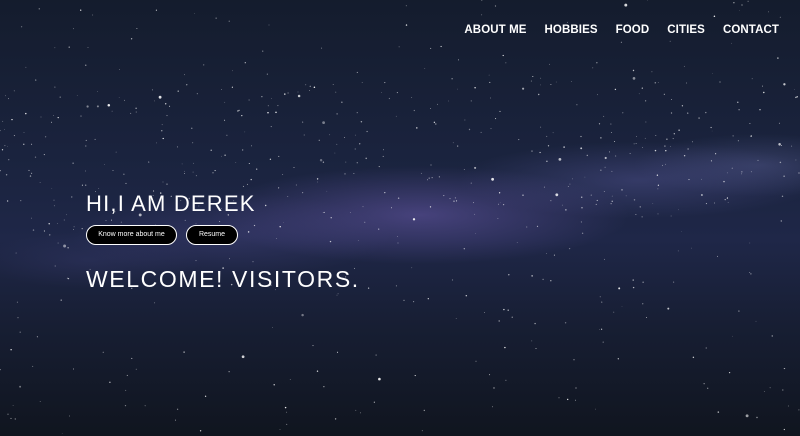  I want to click on nav-link-about-me: ABOUT ME, so click(495, 30).